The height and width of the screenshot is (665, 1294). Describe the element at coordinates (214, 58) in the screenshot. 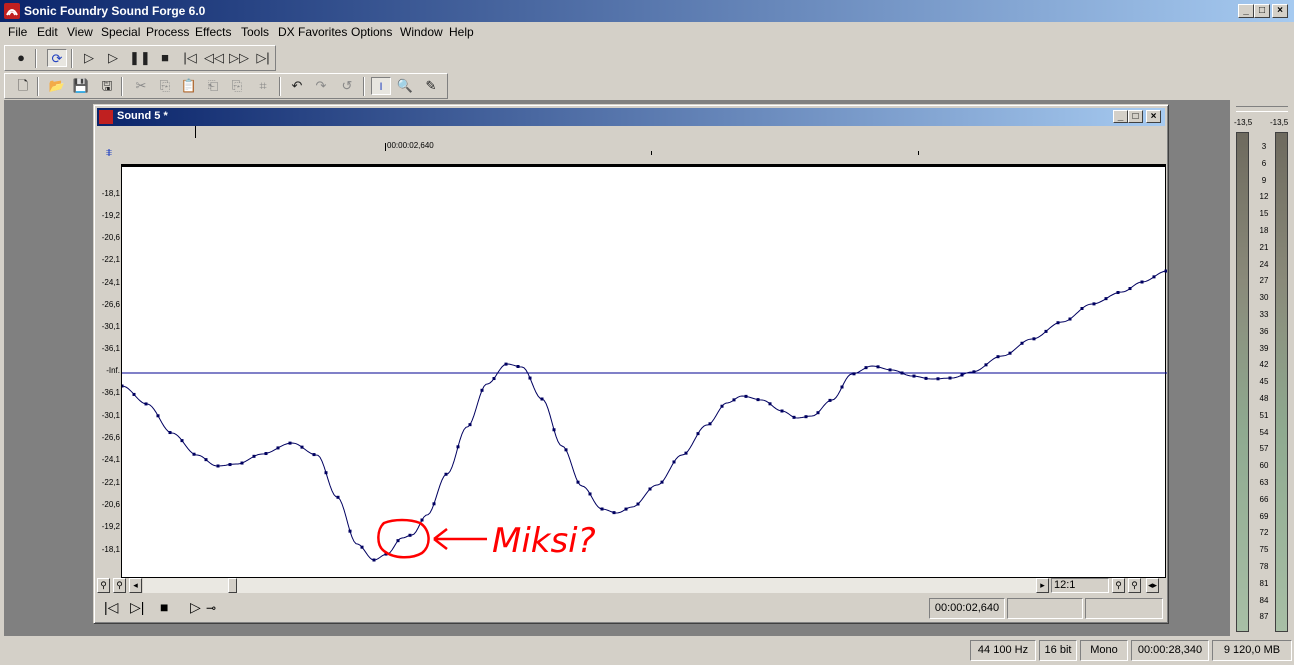

I see `rewind-button: ◁◁` at that location.